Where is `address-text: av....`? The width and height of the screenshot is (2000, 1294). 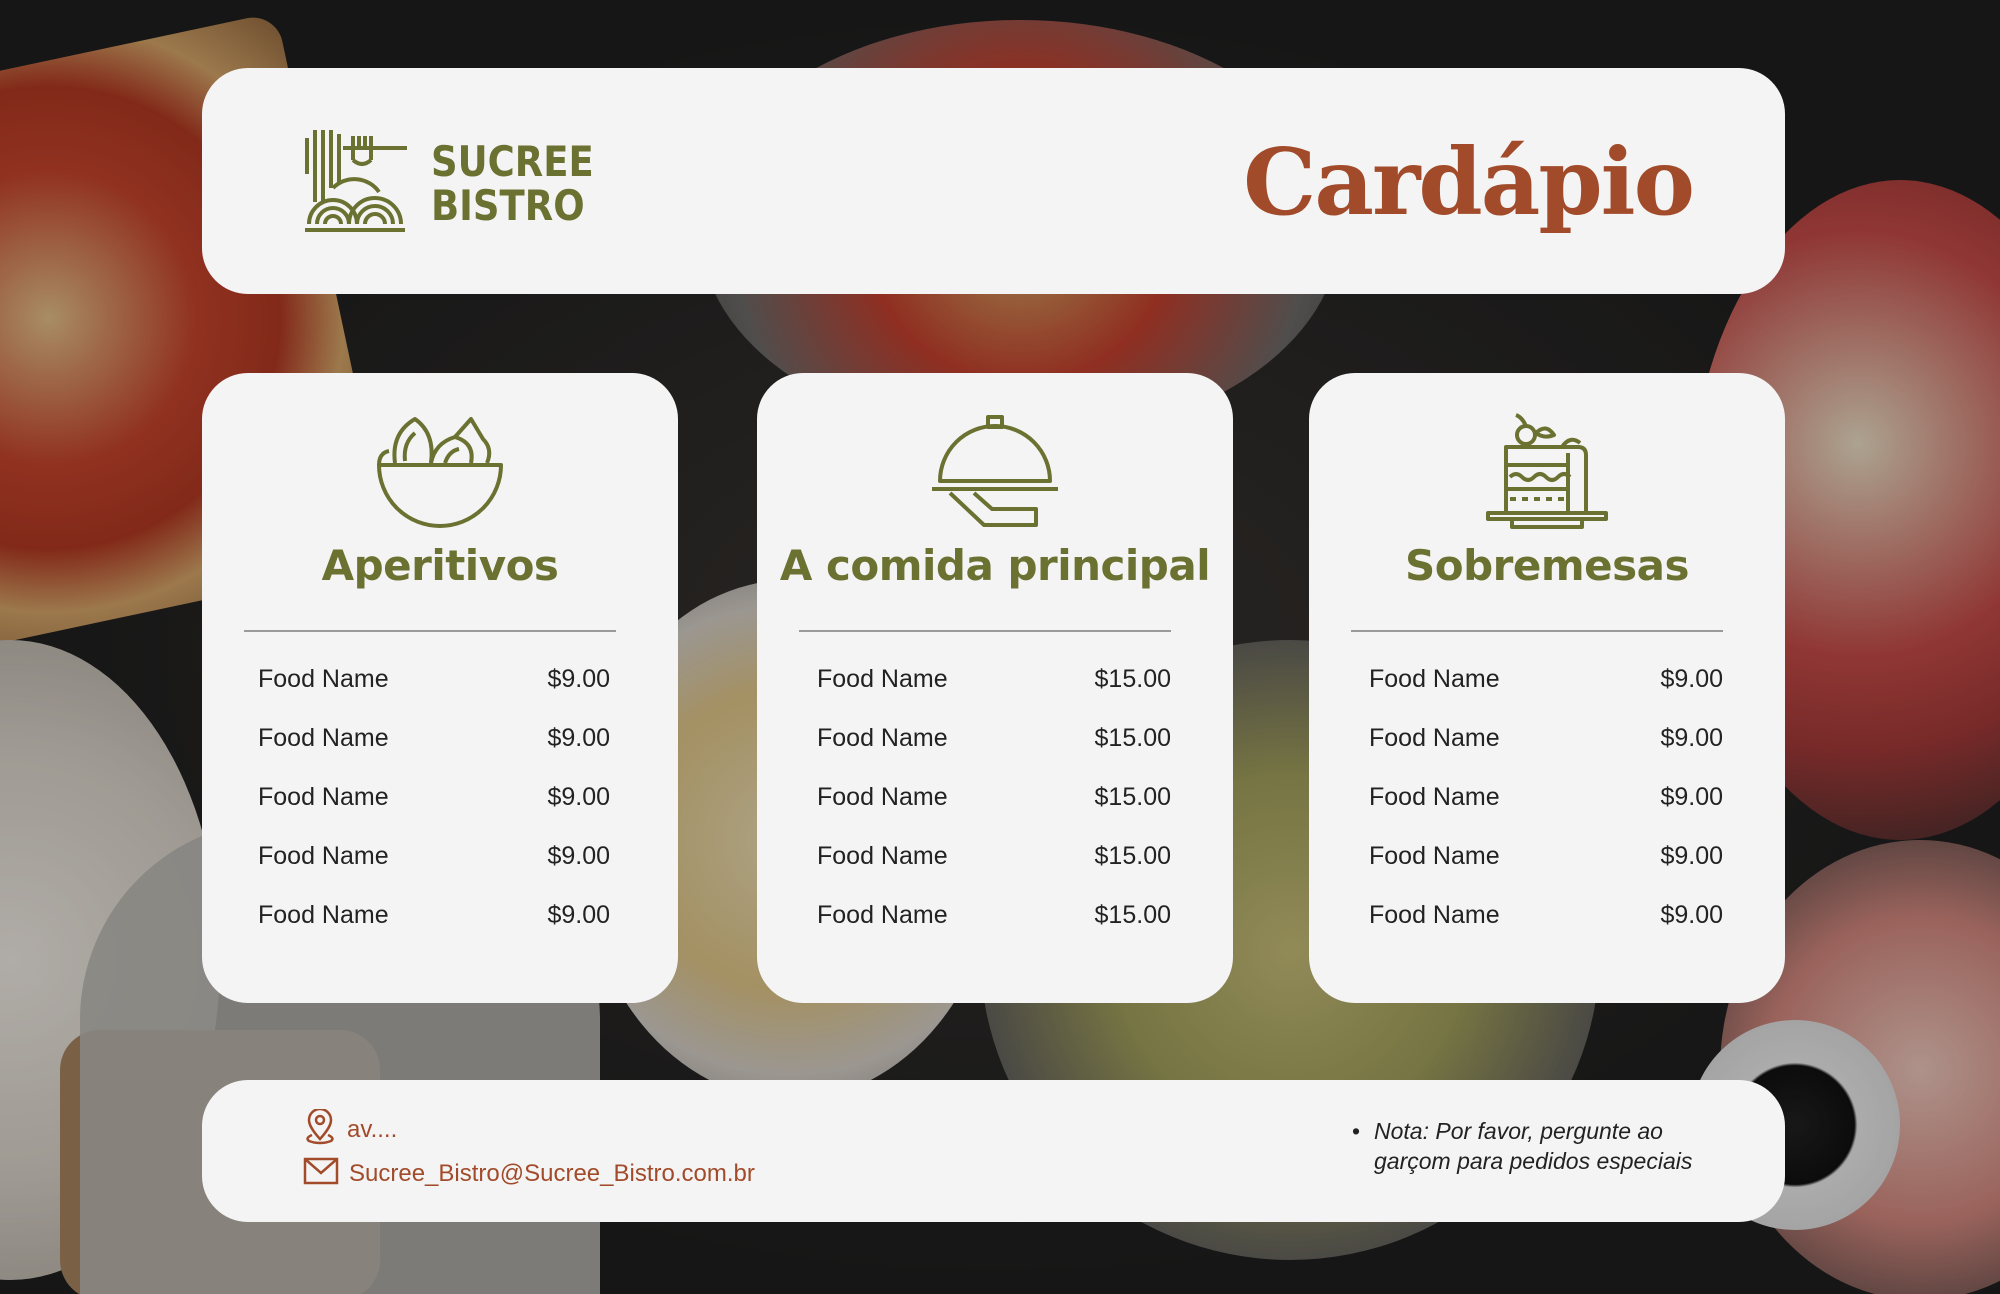
address-text: av.... is located at coordinates (372, 1129).